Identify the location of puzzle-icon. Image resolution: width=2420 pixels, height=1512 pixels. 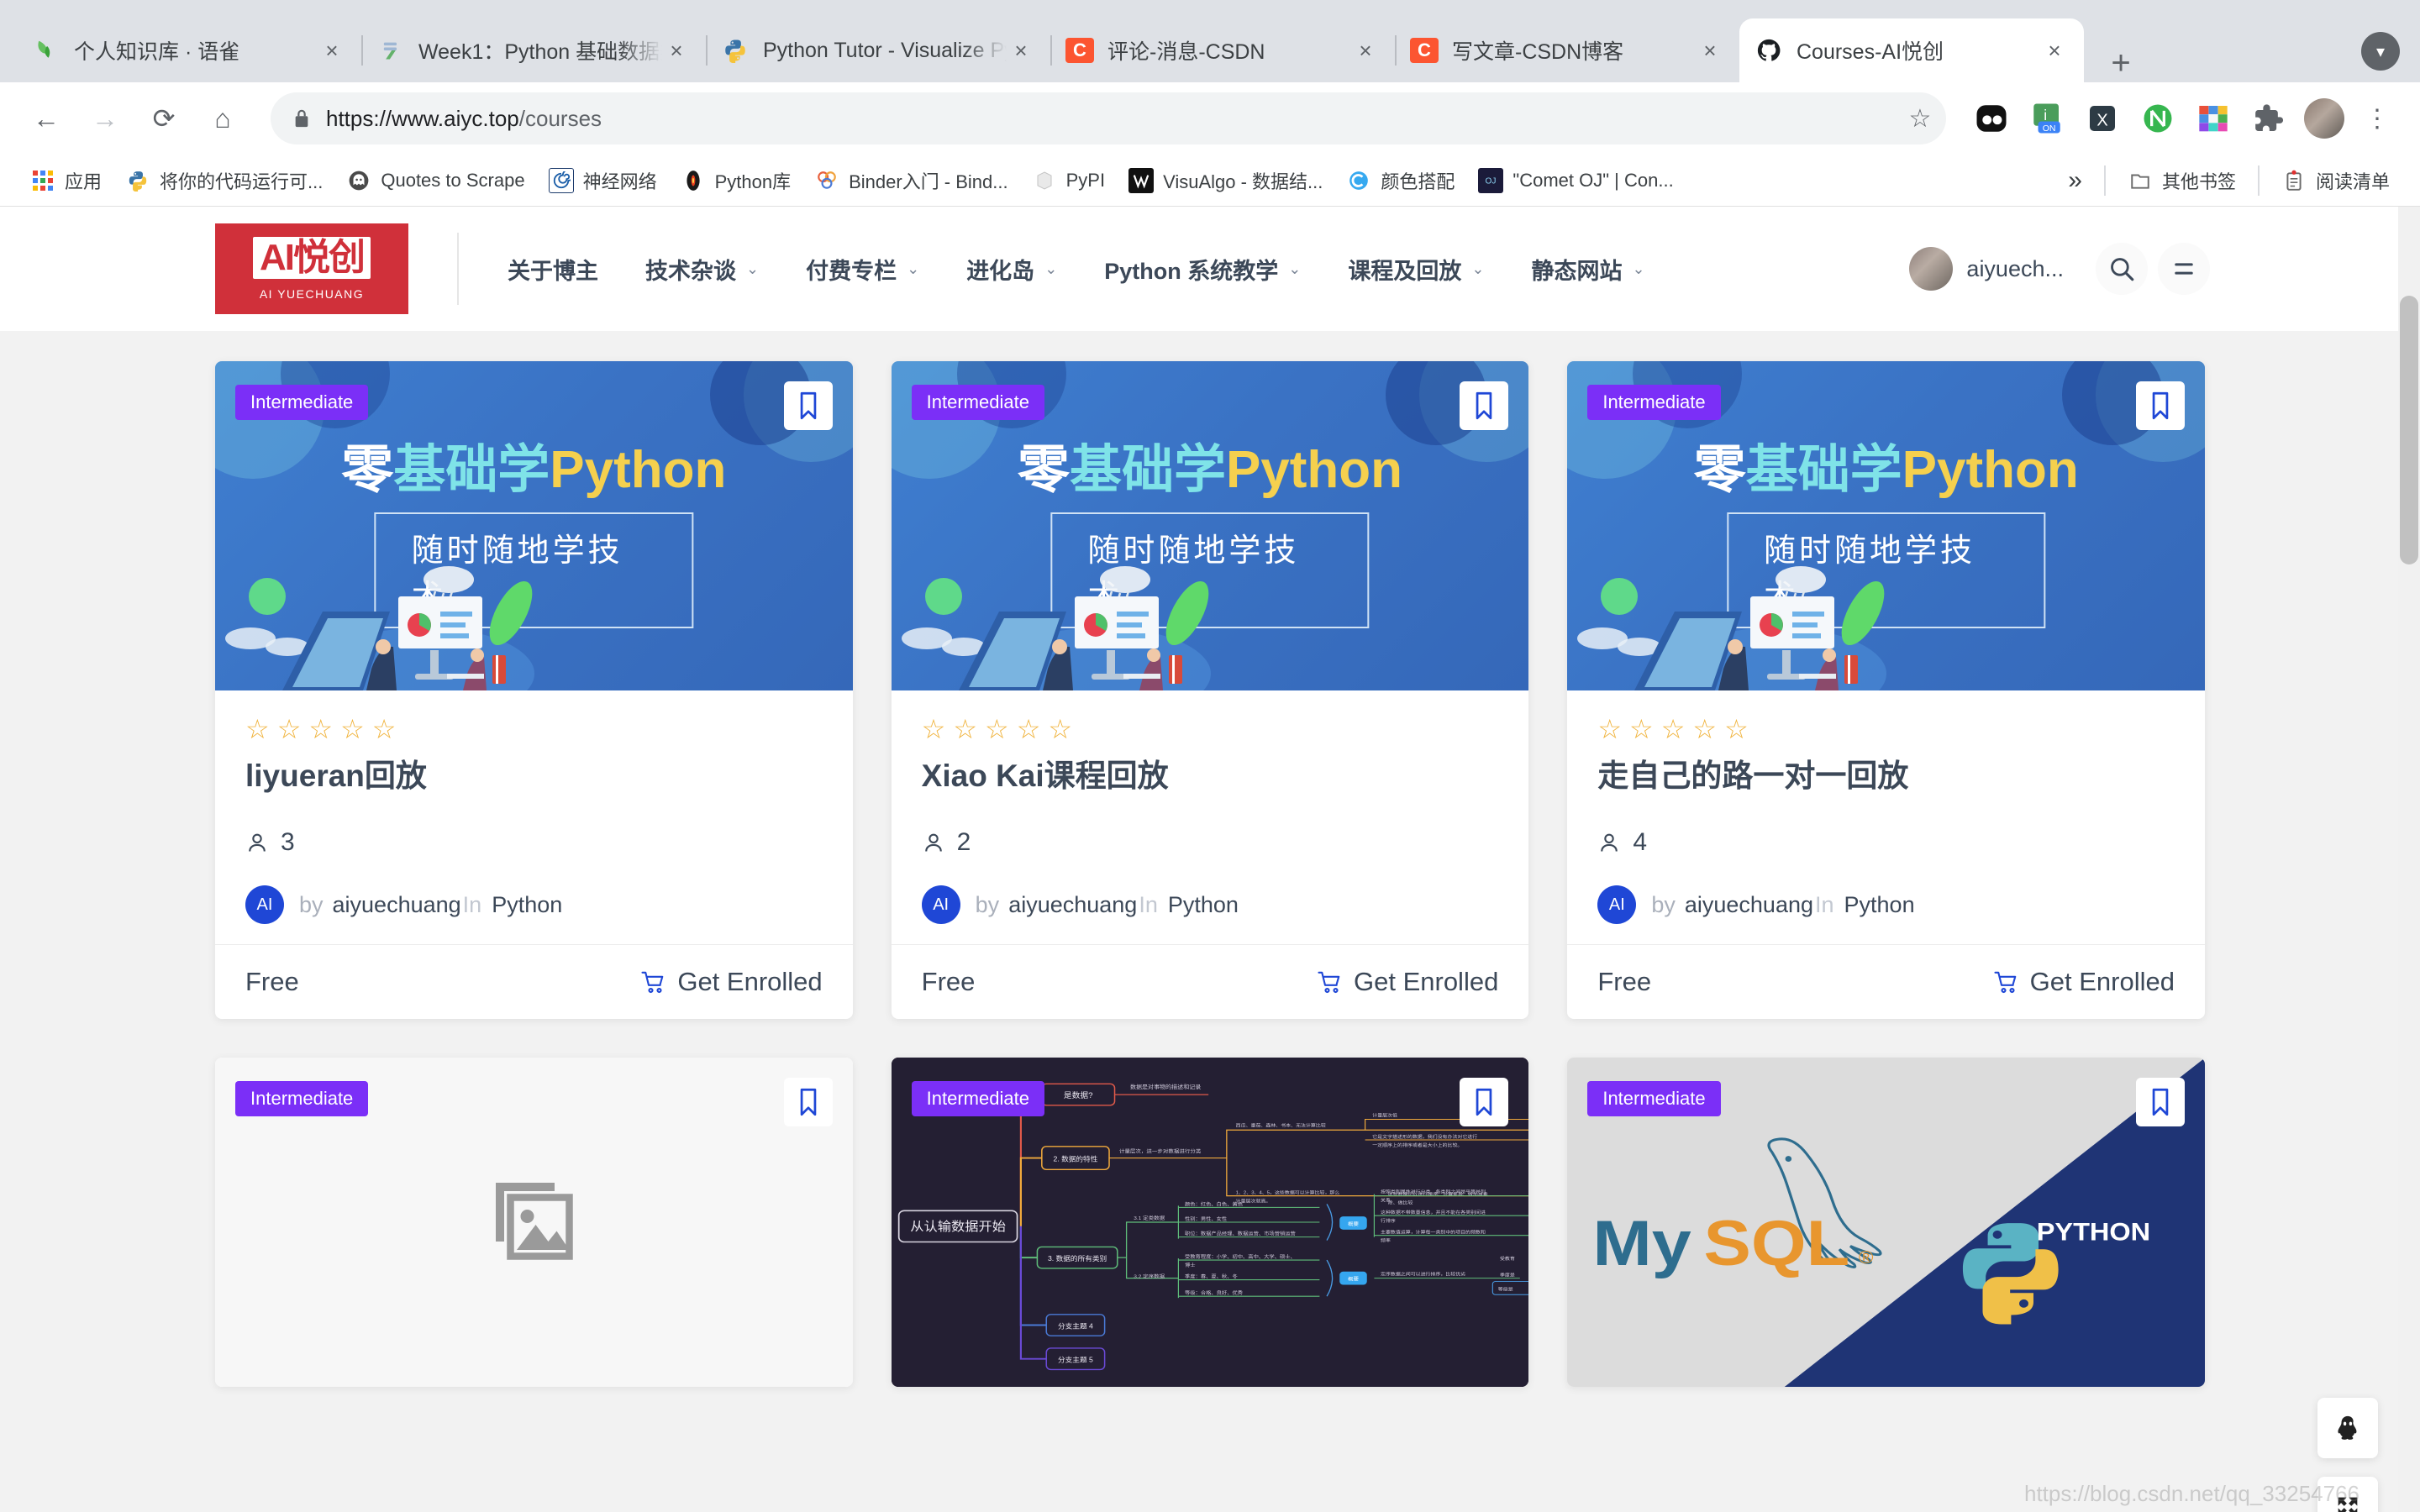
(2268, 118).